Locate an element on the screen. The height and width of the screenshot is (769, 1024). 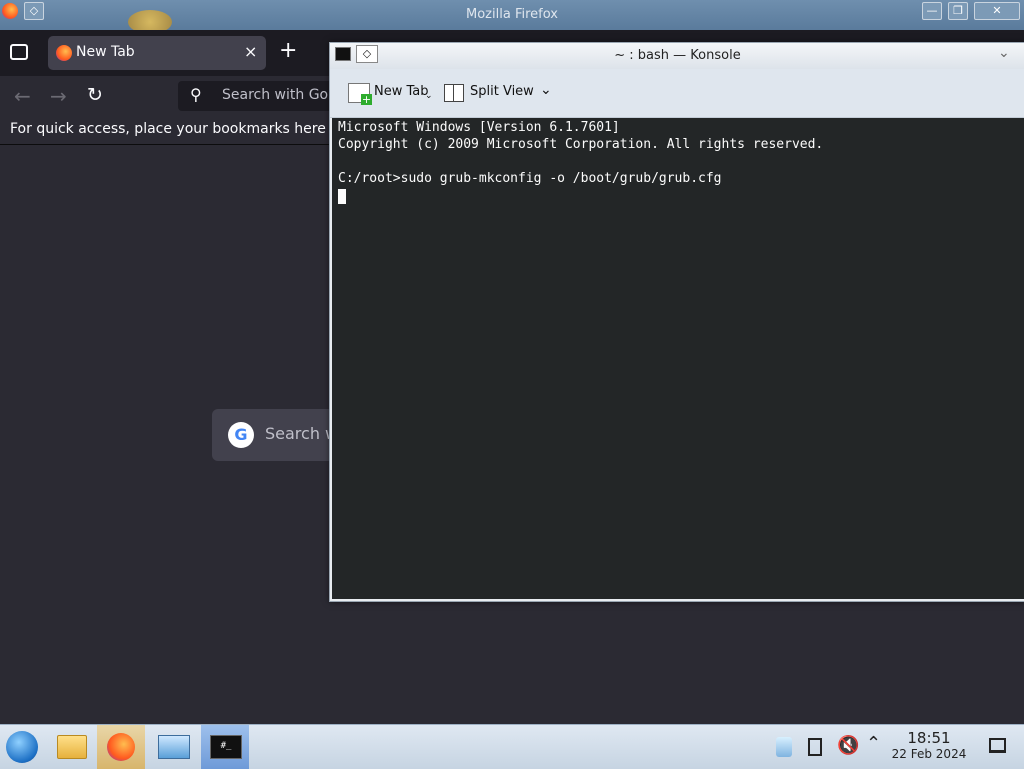
search-icon: ⚲ is located at coordinates (196, 94).